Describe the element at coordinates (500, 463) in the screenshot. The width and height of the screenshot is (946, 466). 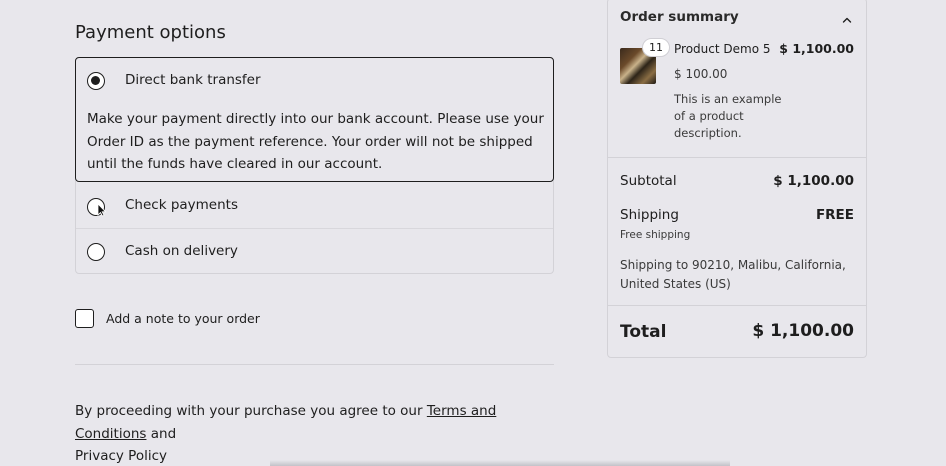
I see `footer-shadow` at that location.